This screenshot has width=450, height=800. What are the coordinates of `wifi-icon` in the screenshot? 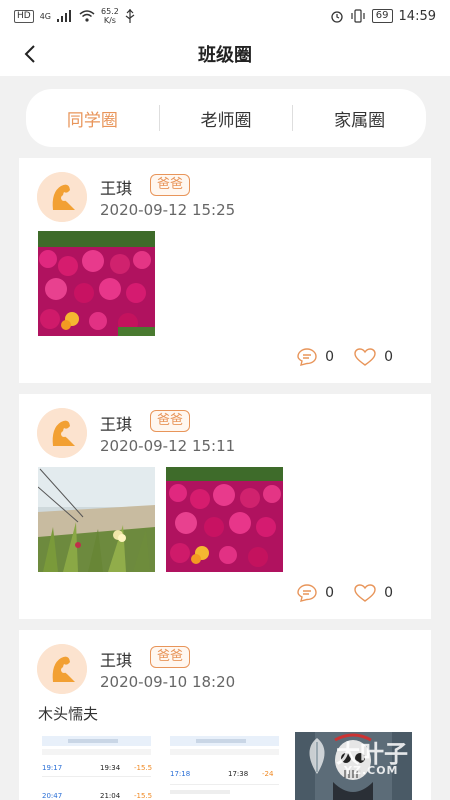 It's located at (87, 16).